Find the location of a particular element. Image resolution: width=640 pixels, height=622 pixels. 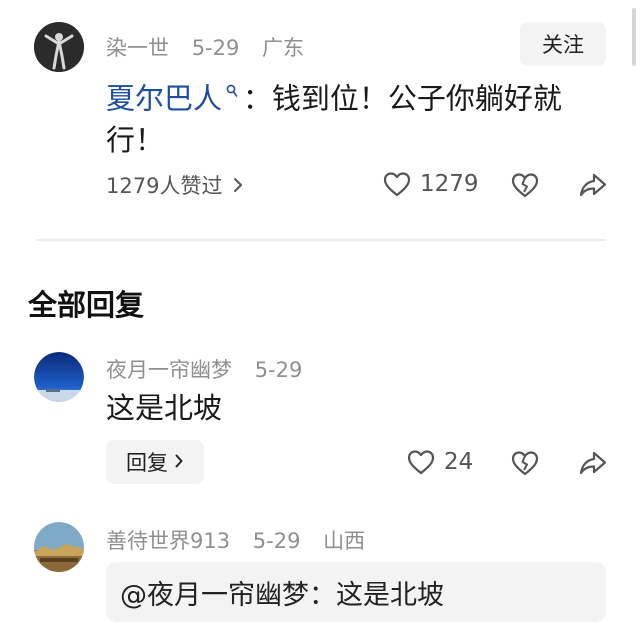

like-count: 1279 is located at coordinates (449, 184).